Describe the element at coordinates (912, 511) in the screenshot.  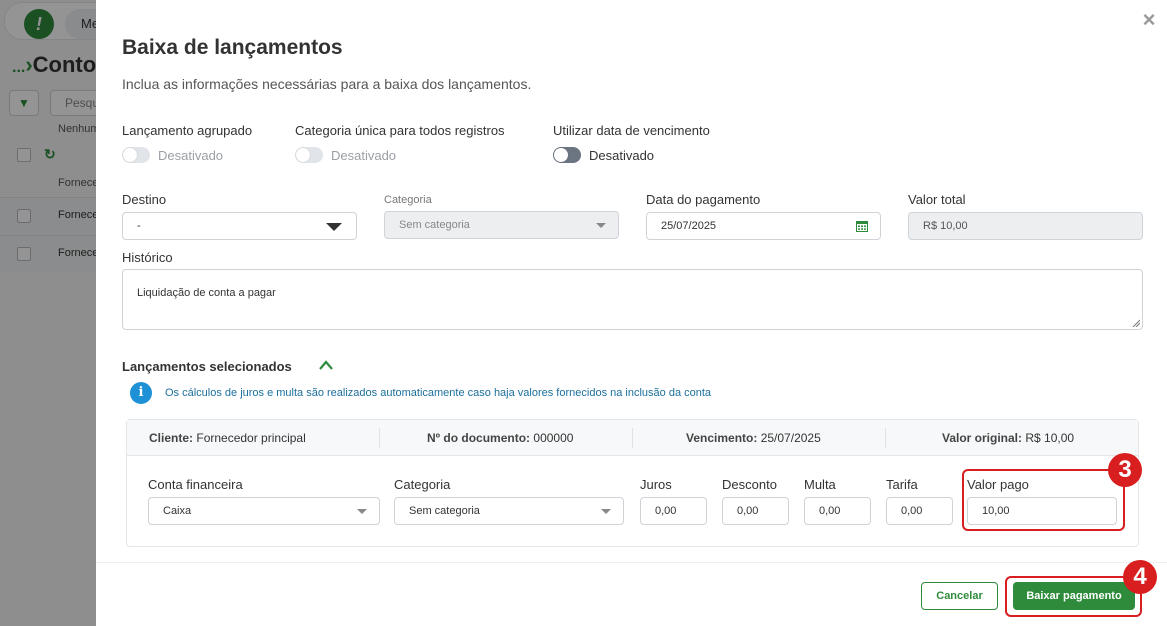
I see `tarifa-value: 0,00` at that location.